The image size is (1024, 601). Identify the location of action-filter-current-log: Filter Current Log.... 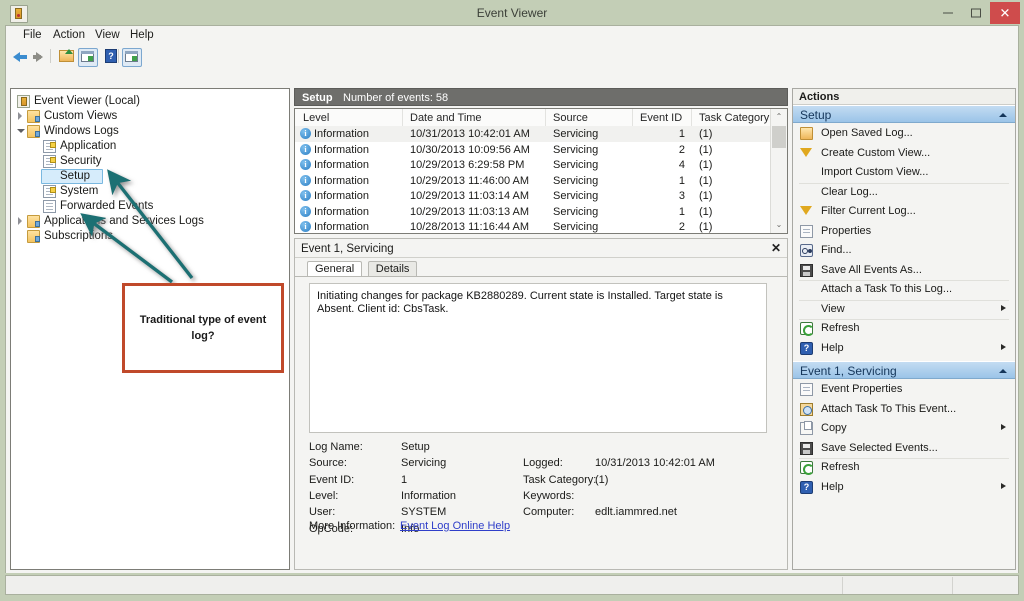
(904, 211).